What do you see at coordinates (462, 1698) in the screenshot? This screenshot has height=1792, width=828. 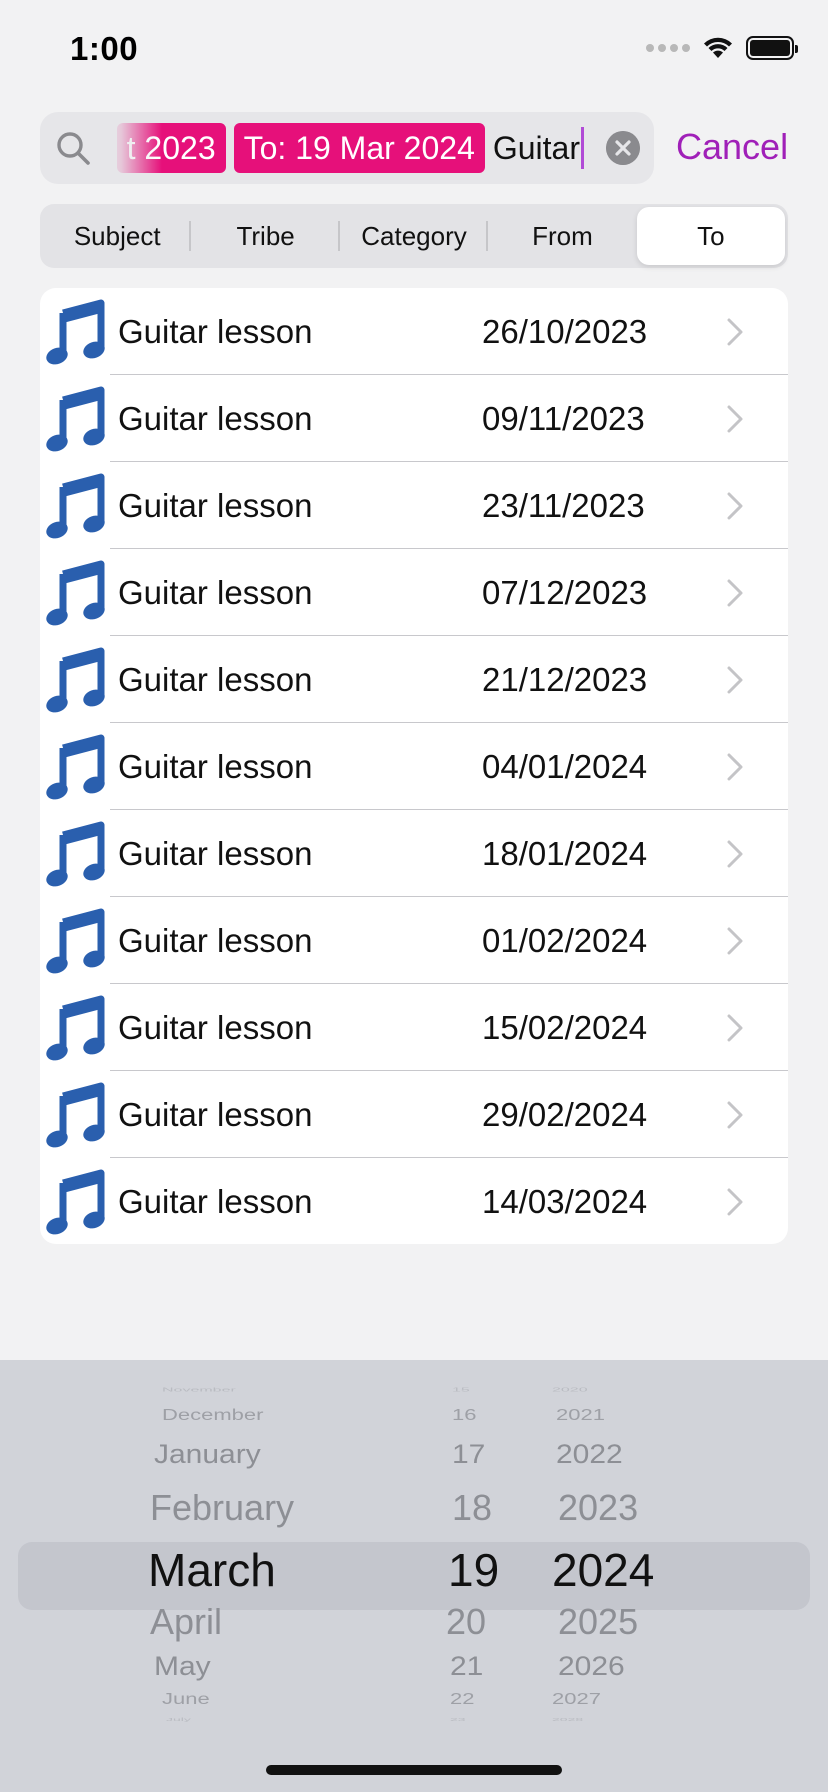 I see `day-wheel-item: 22` at bounding box center [462, 1698].